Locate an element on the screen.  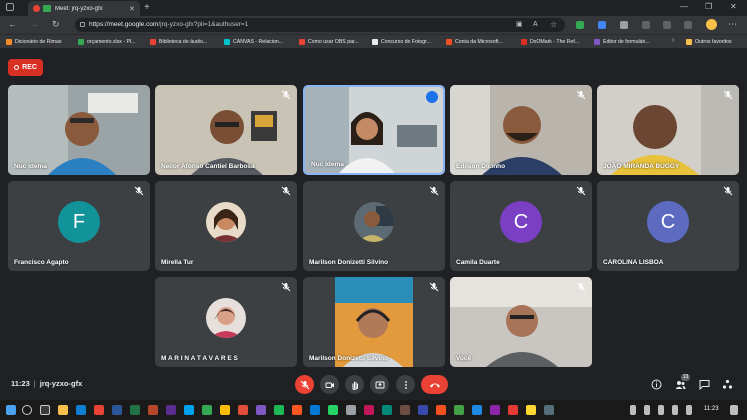
favorite-star-icon: ☆ is located at coordinates (553, 24).